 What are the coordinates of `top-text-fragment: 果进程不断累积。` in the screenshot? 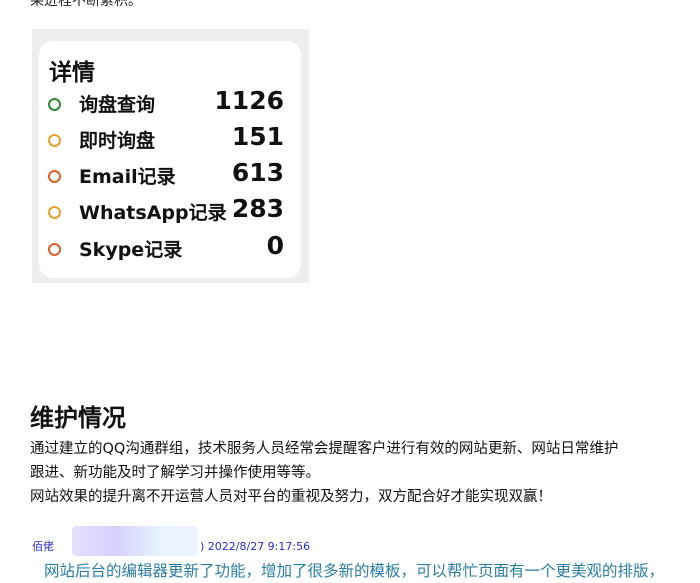 It's located at (86, 4).